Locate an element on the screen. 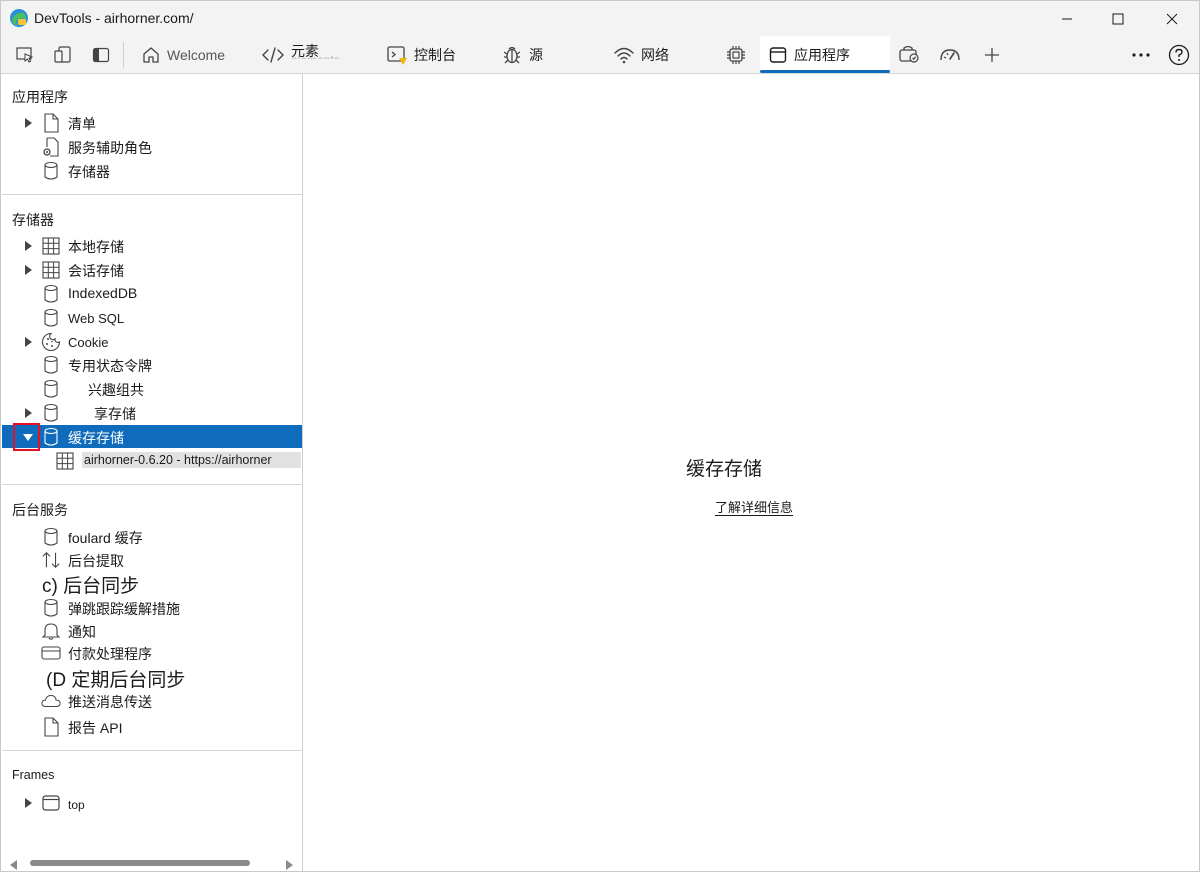 Image resolution: width=1200 pixels, height=872 pixels. tree-item-cookies: Cookie is located at coordinates (152, 341).